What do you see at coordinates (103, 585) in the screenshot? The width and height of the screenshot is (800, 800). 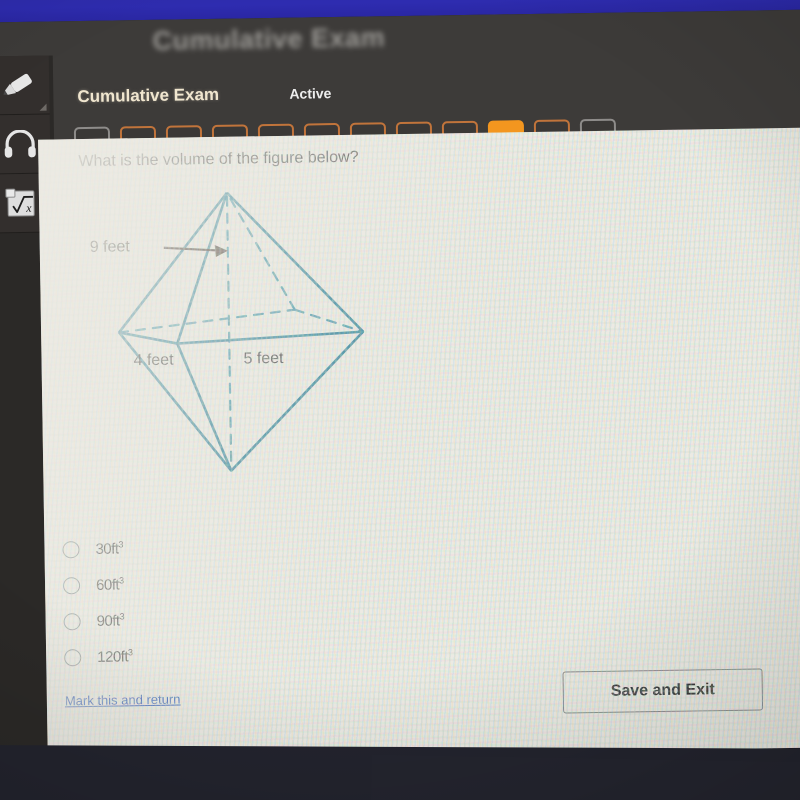 I see `answer-option-2-value: 60` at bounding box center [103, 585].